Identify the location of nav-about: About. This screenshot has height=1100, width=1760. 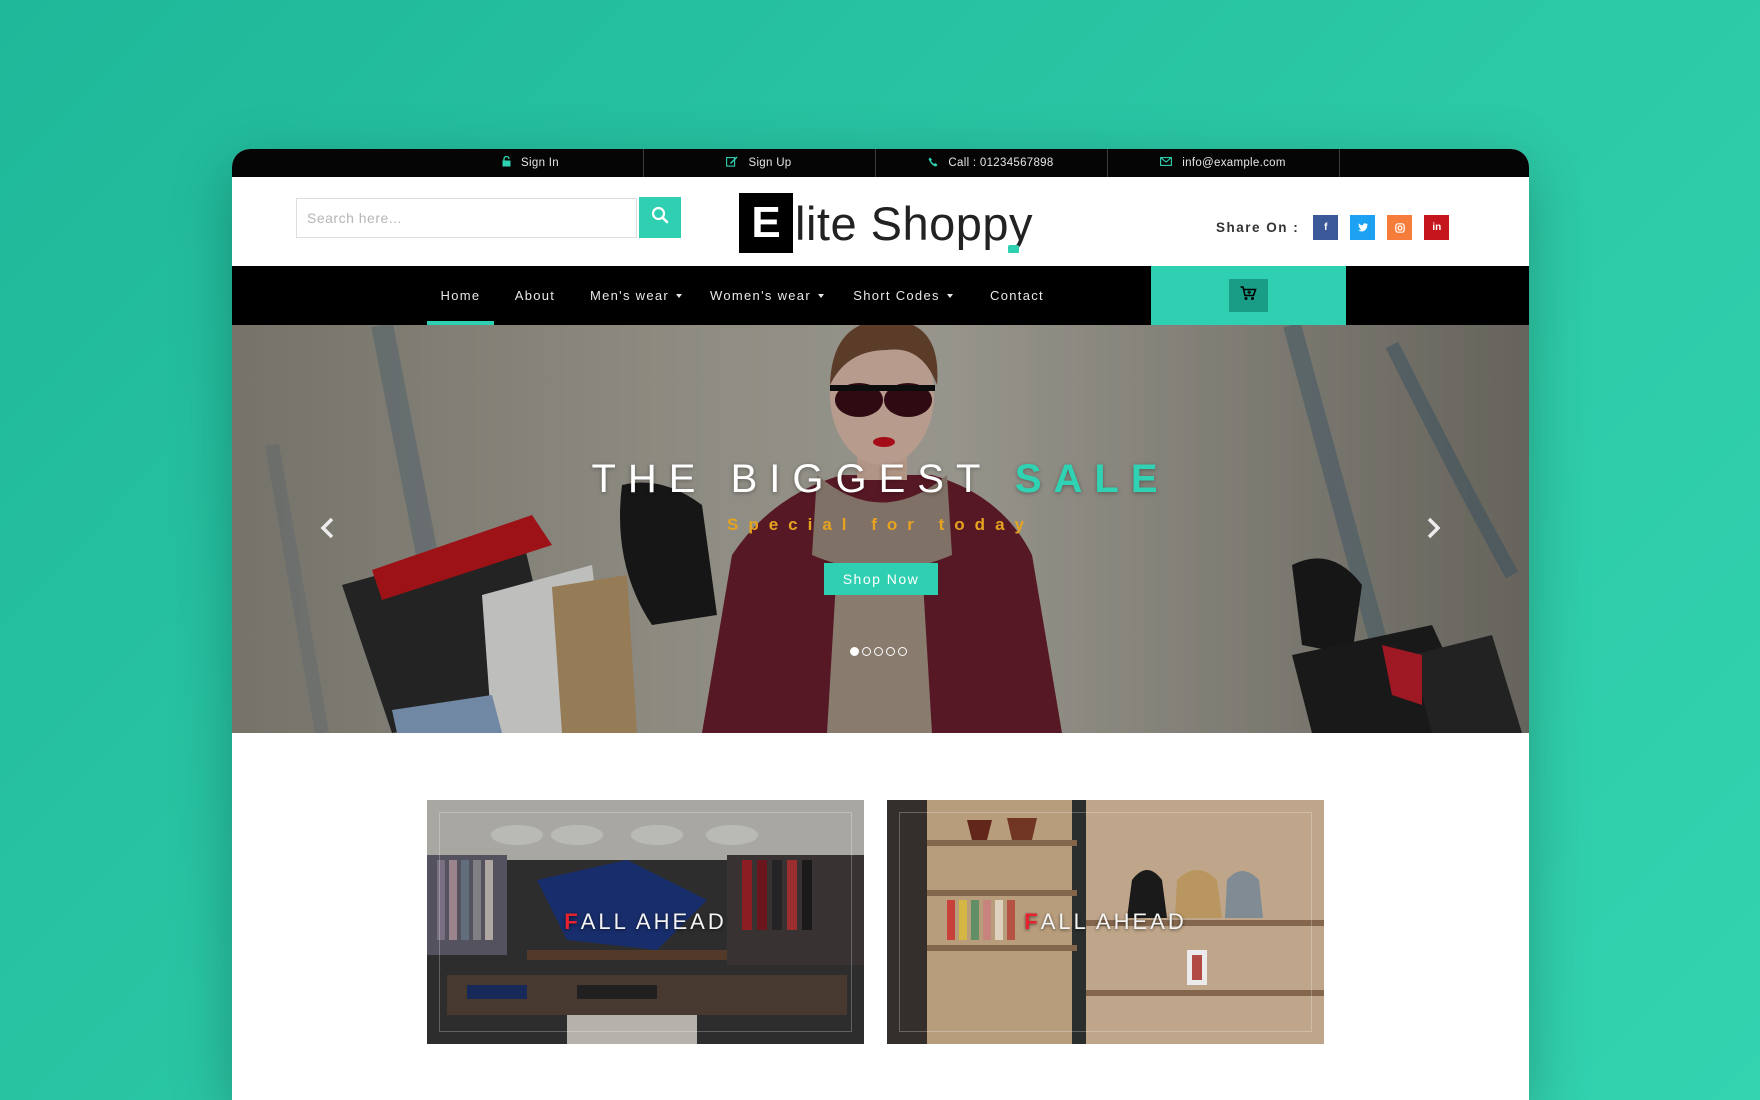
(535, 295).